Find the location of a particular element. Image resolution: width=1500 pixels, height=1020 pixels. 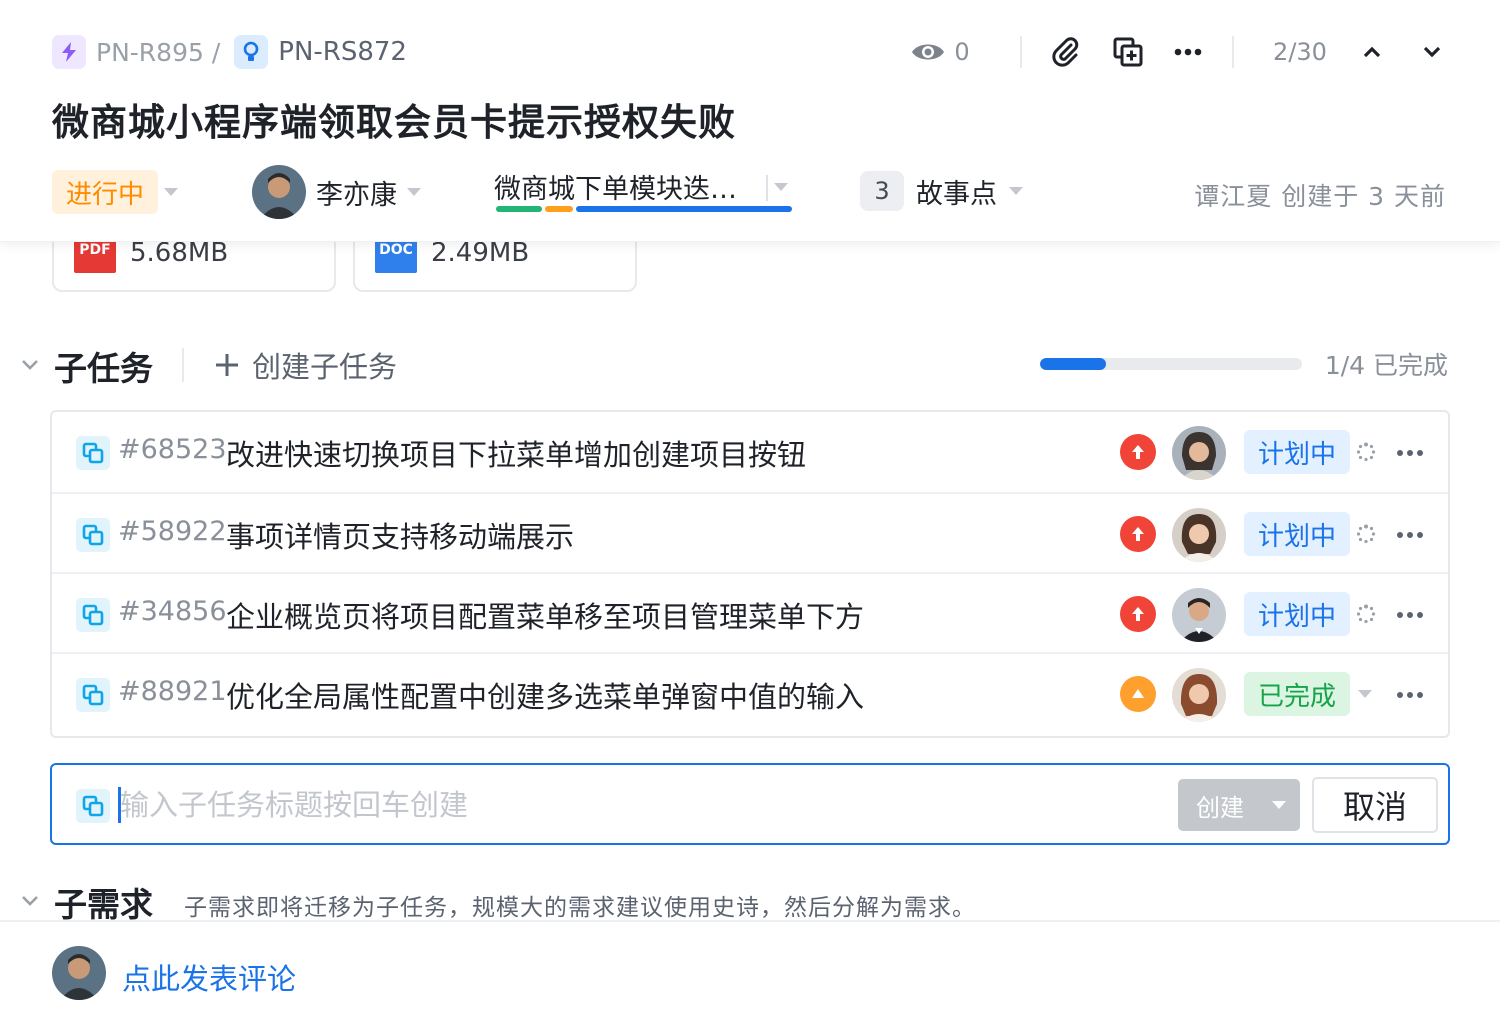

subrequirements-title: 子需求 is located at coordinates (103, 904).